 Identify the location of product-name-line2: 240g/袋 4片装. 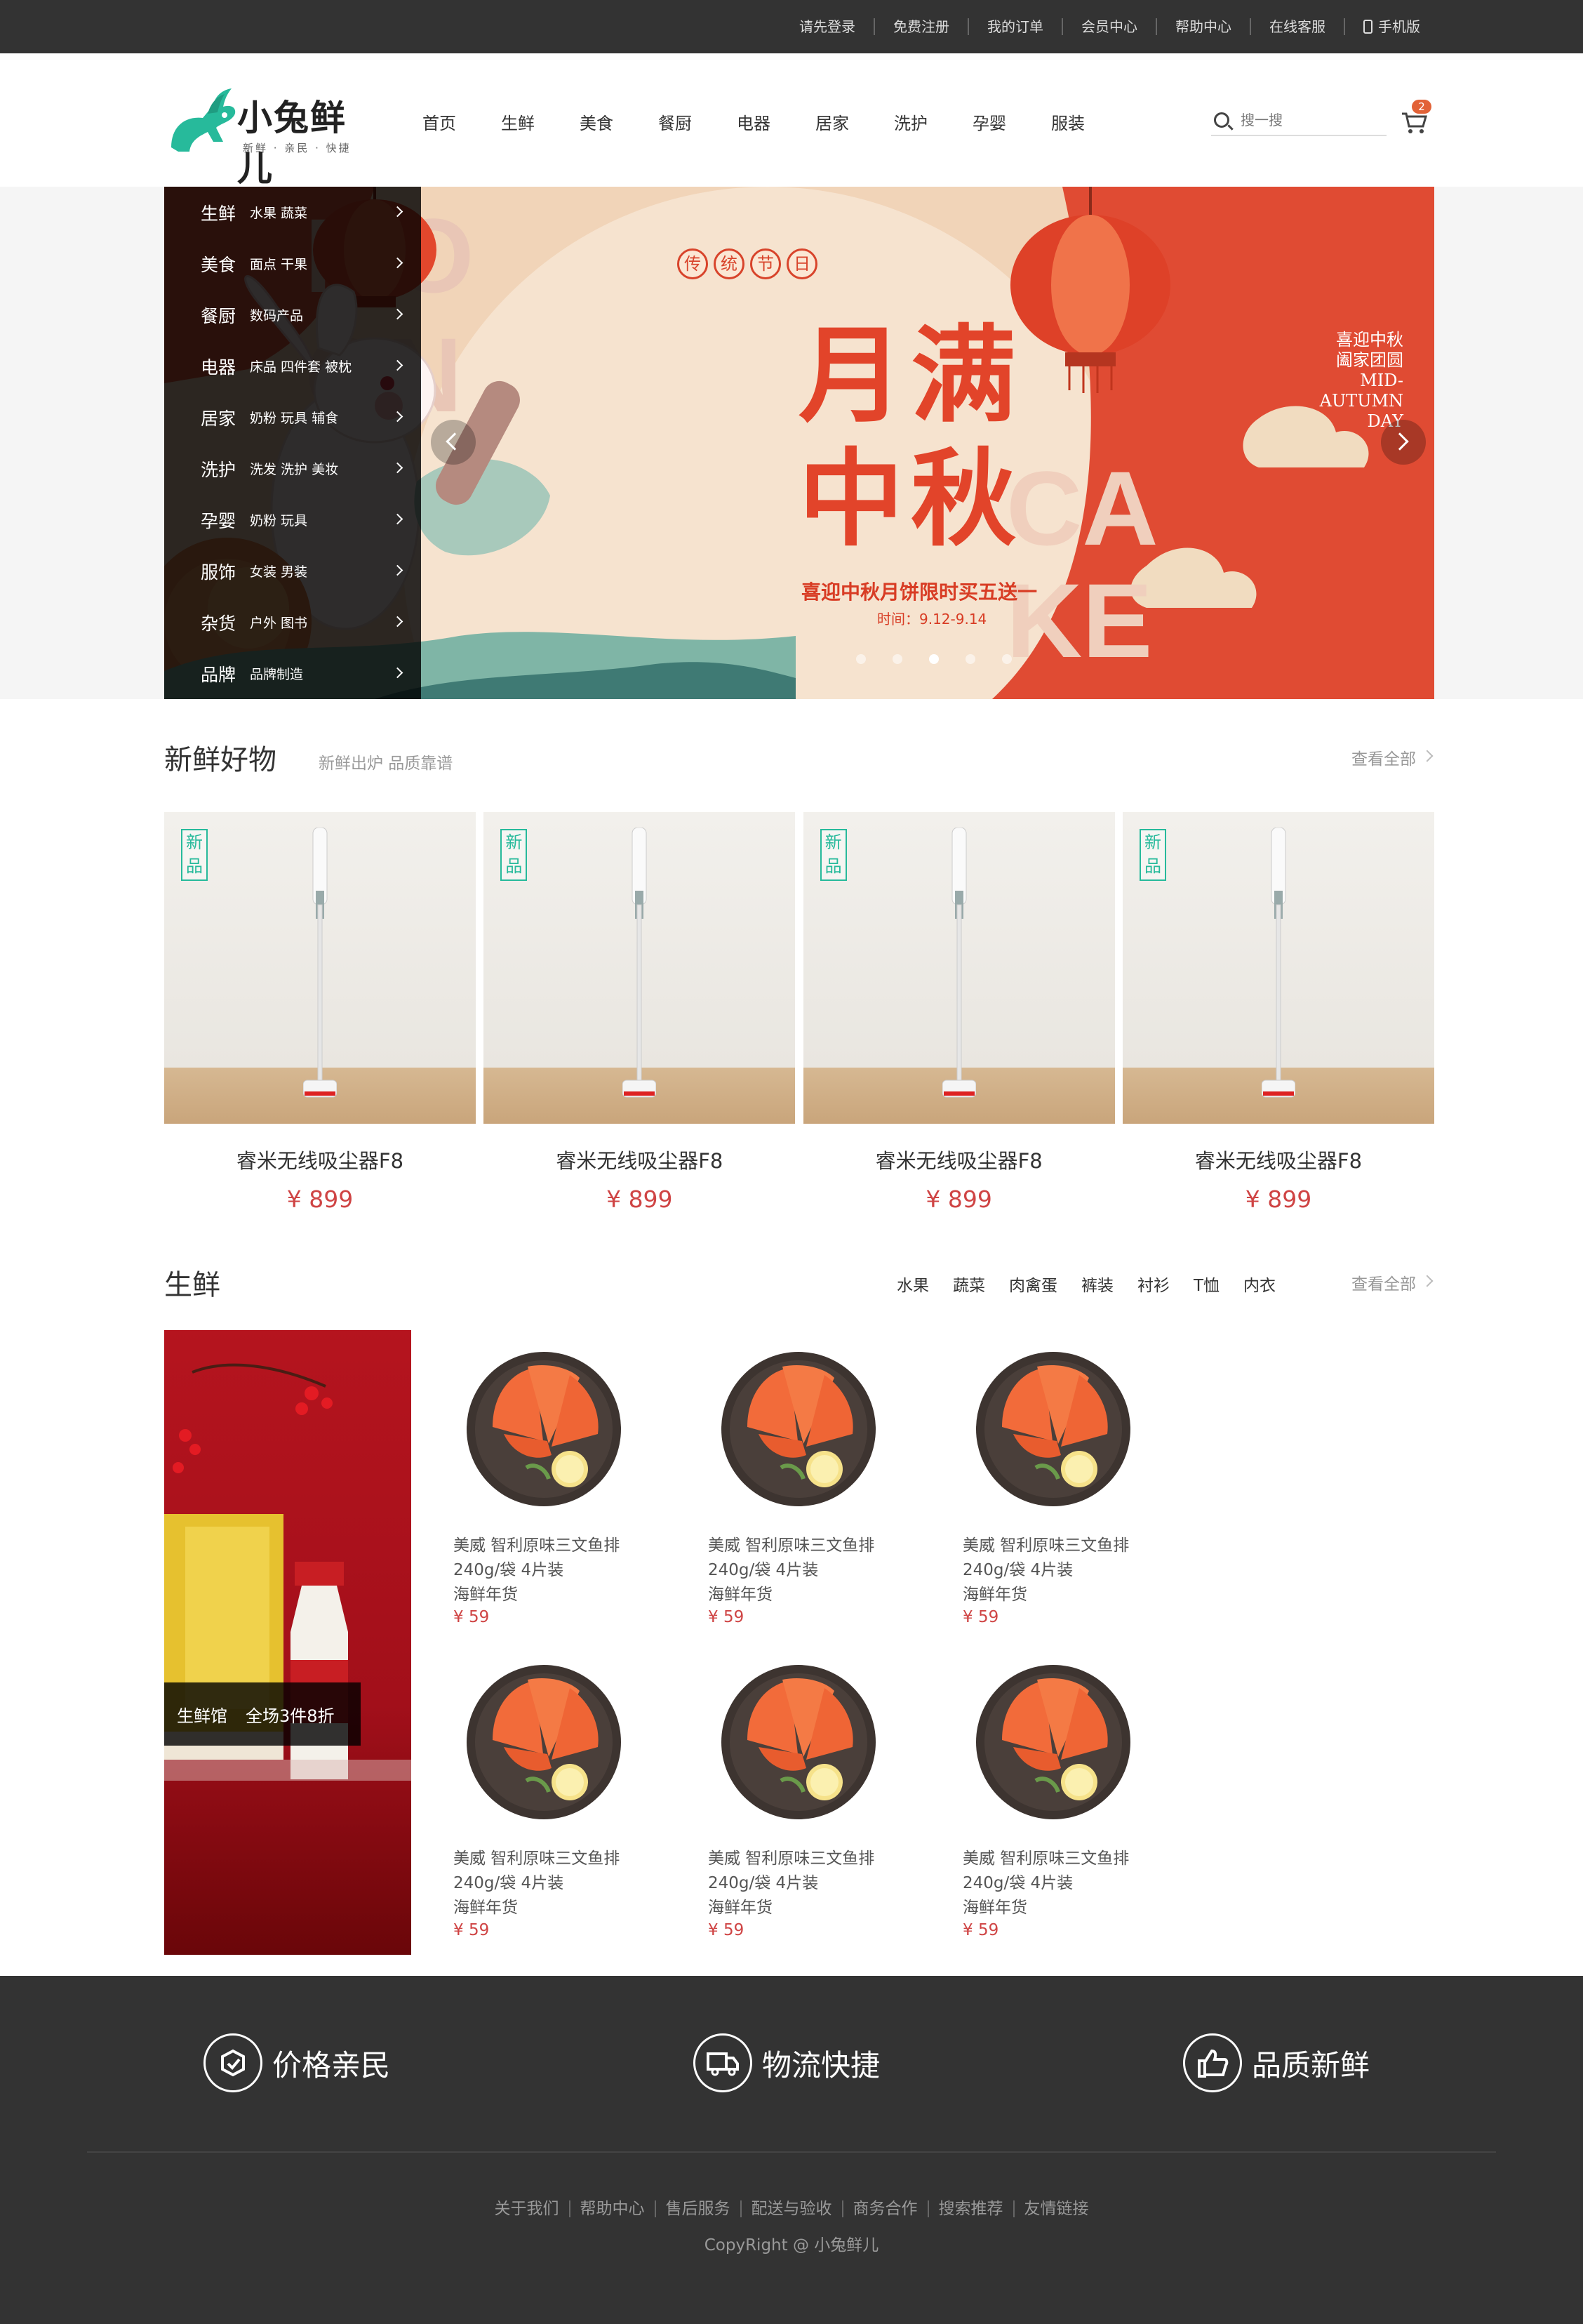
(1019, 1570).